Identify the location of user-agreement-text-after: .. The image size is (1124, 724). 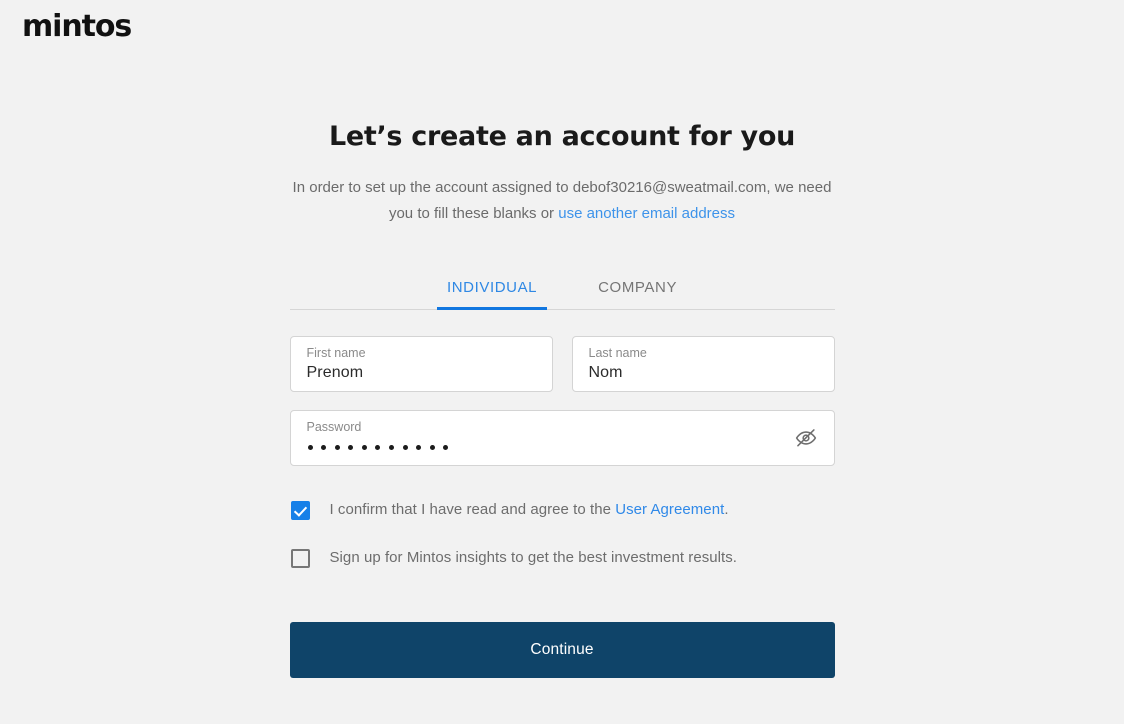
(726, 509).